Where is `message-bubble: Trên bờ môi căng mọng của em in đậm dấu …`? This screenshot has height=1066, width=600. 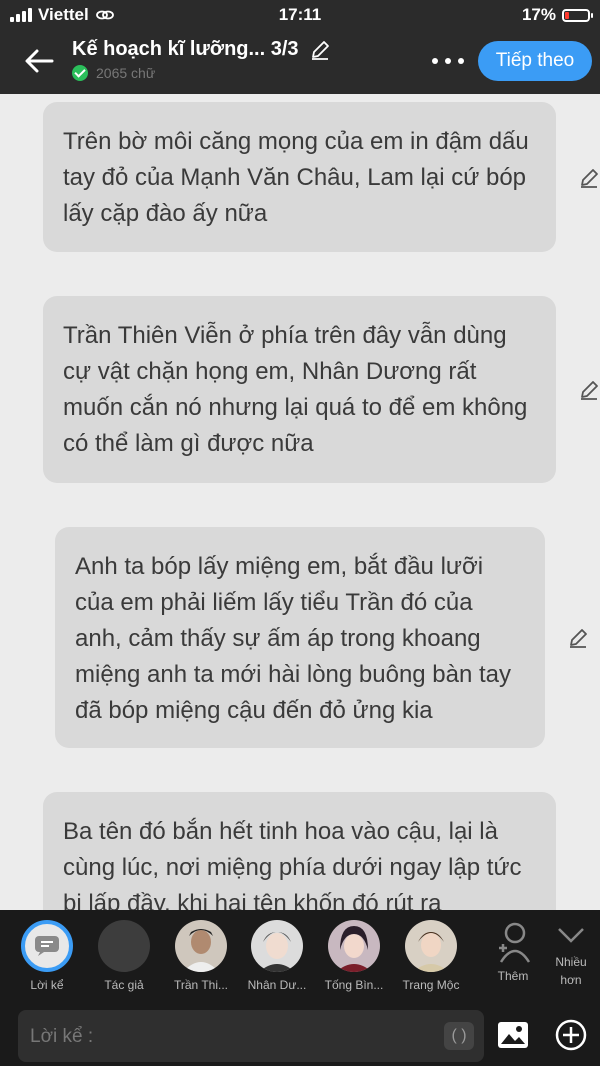 message-bubble: Trên bờ môi căng mọng của em in đậm dấu … is located at coordinates (299, 177).